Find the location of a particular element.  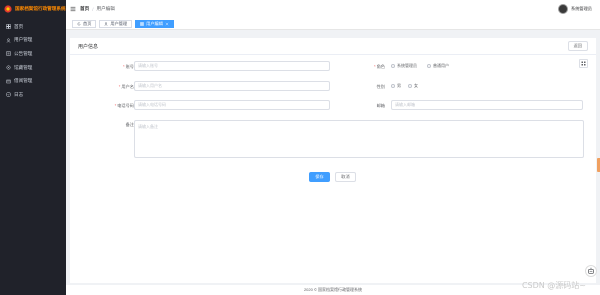

brand: 国家档案馆行政管理系统 is located at coordinates (33, 9).